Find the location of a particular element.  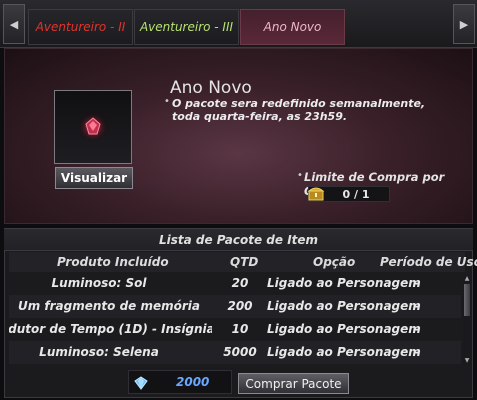

prev-tab-button: ◀ is located at coordinates (14, 24).